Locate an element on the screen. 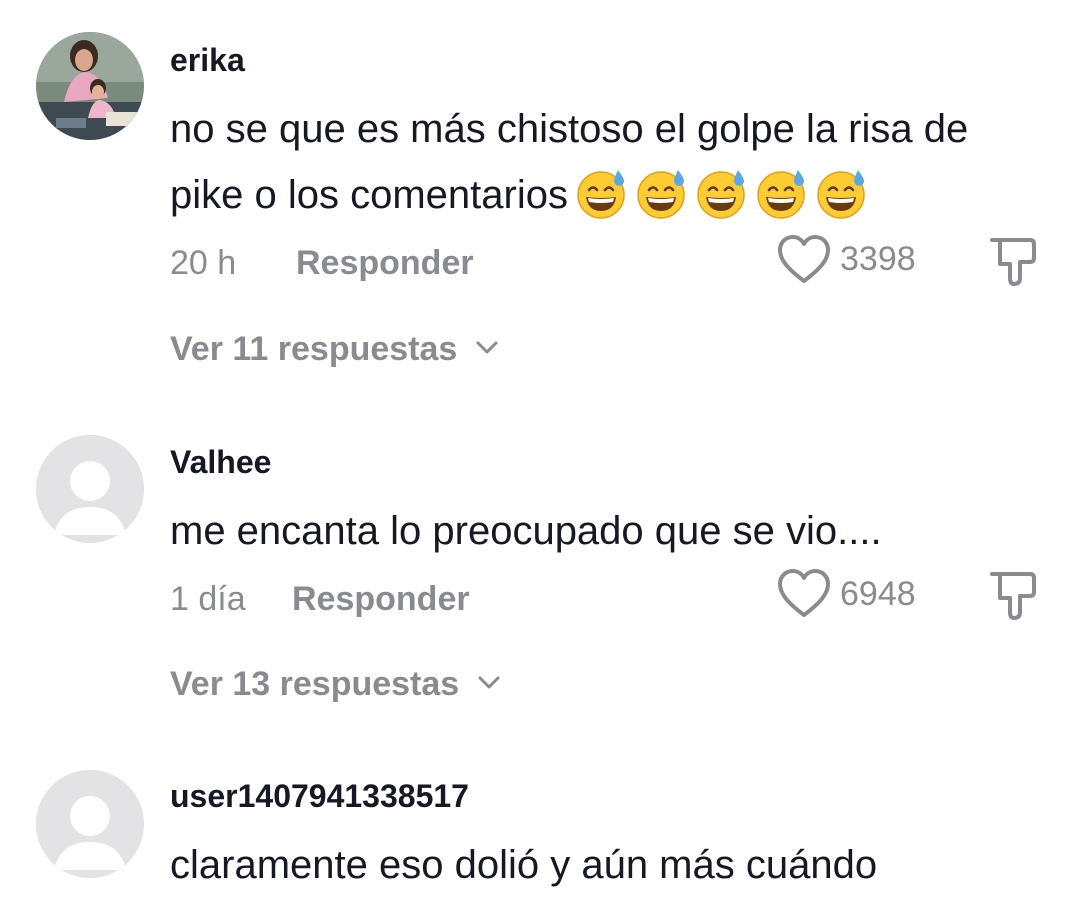 This screenshot has height=898, width=1080. like-count: 6948 is located at coordinates (878, 594).